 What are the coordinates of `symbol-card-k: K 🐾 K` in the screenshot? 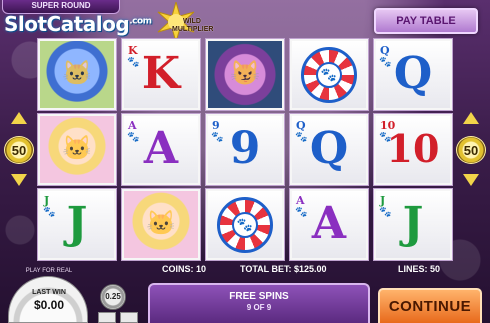 It's located at (161, 74).